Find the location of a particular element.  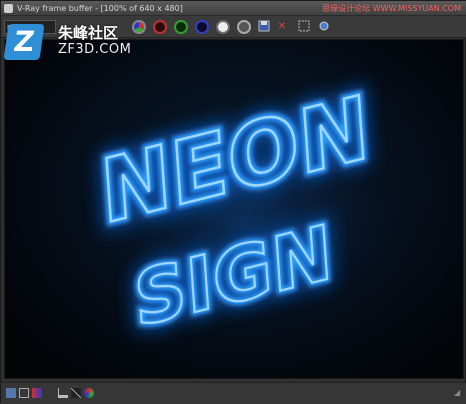

watermark-text: 思缘设计论坛 WWW.MISSYUAN.COM is located at coordinates (391, 8).